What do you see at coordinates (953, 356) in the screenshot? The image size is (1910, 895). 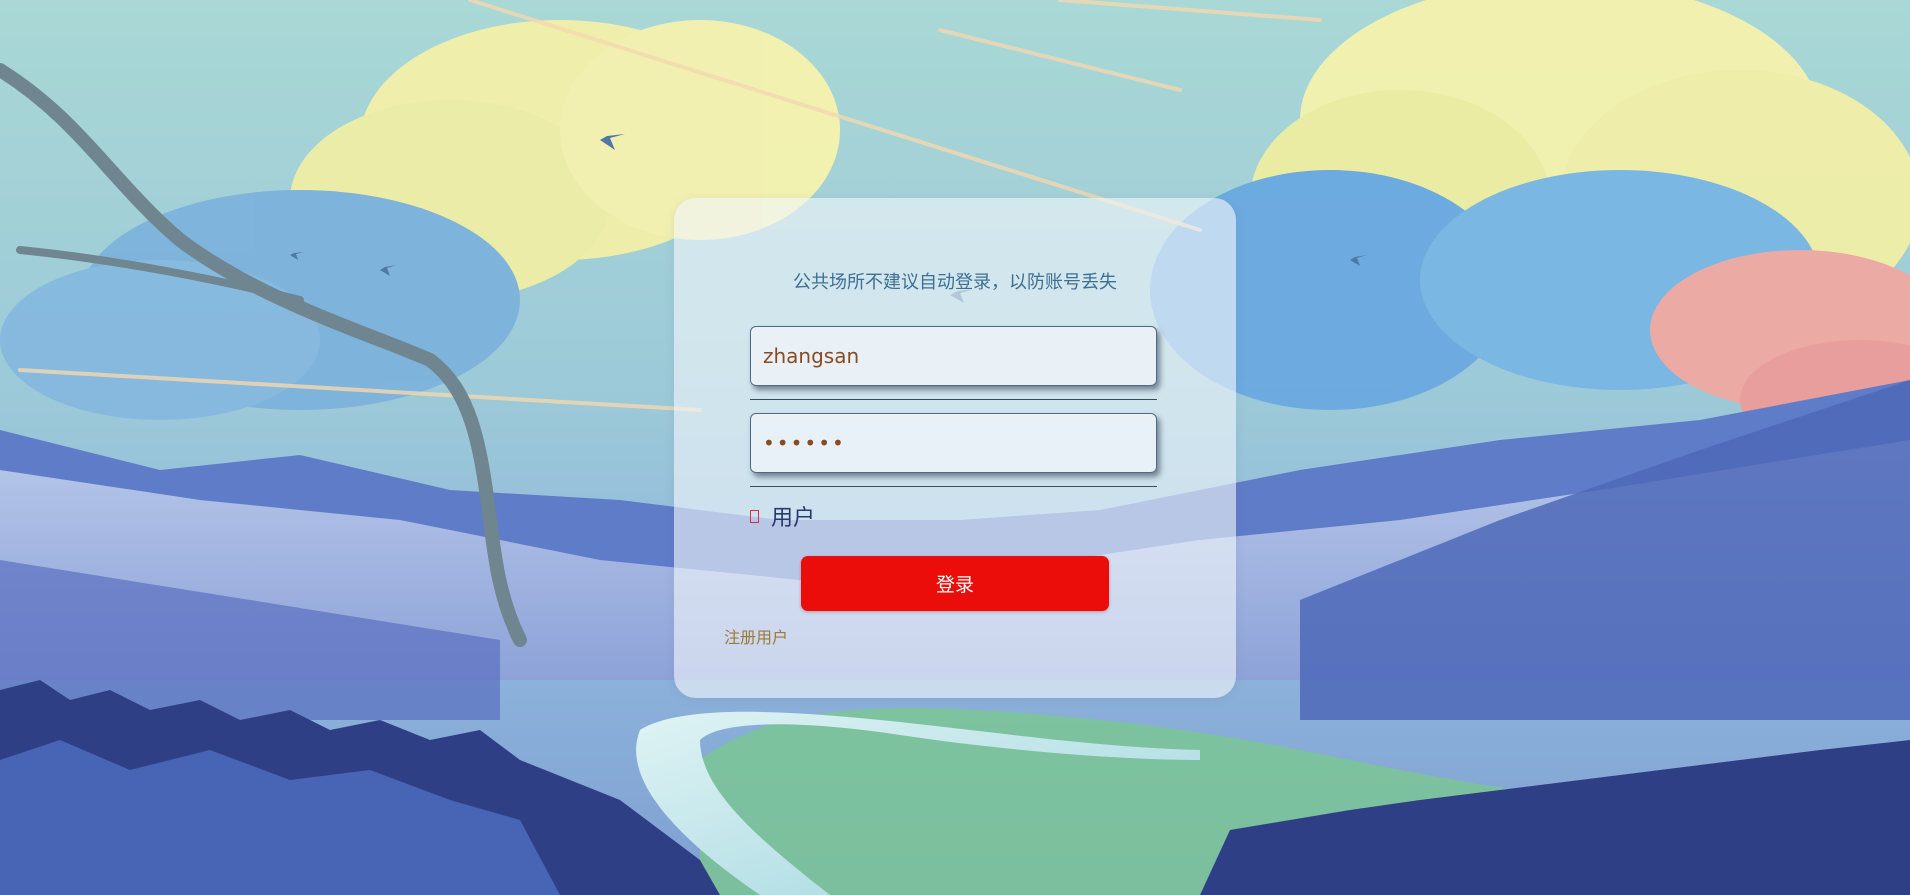 I see `username-input` at bounding box center [953, 356].